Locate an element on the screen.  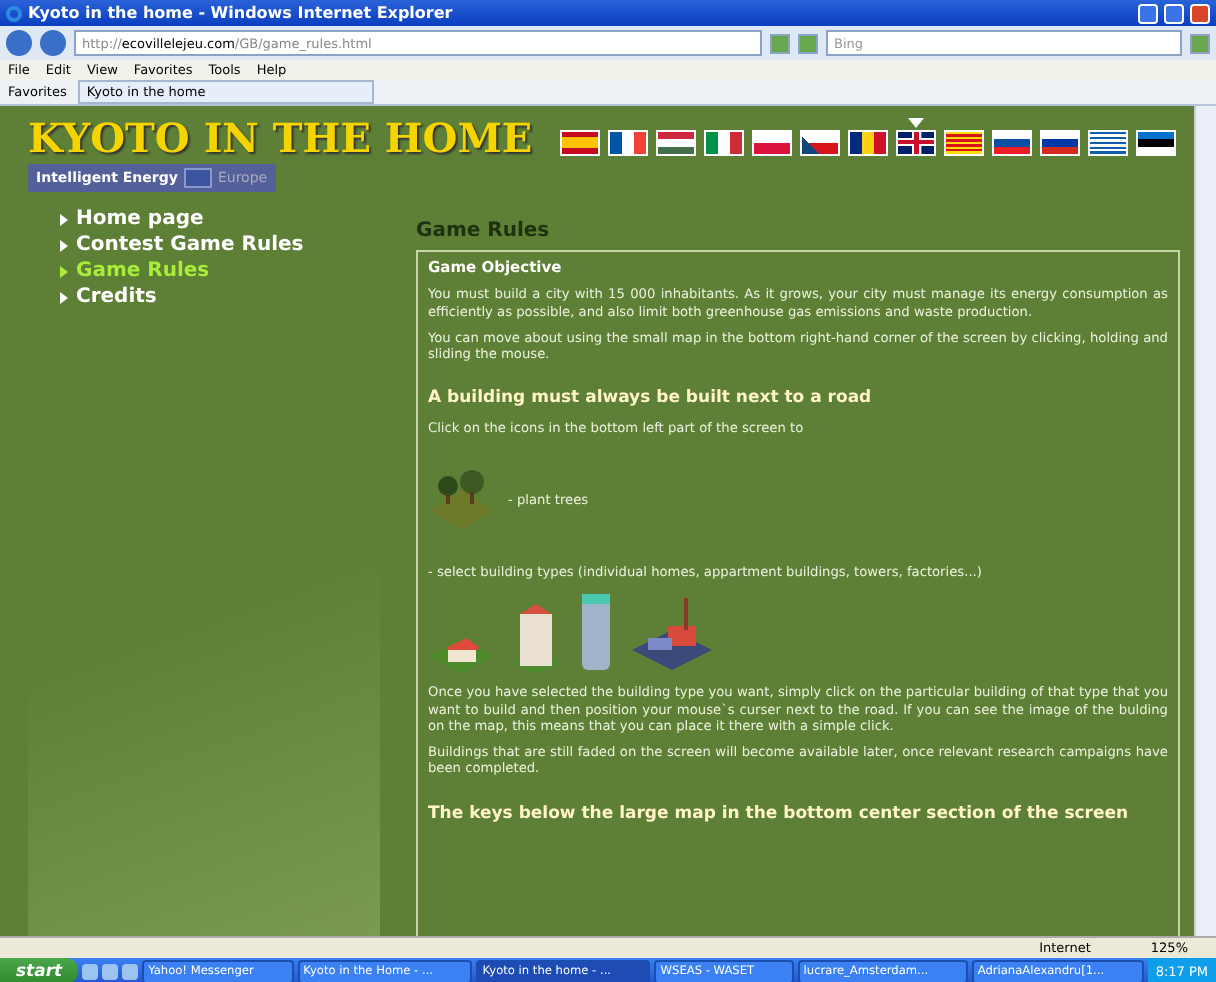
apartment-building-icon is located at coordinates (536, 638).